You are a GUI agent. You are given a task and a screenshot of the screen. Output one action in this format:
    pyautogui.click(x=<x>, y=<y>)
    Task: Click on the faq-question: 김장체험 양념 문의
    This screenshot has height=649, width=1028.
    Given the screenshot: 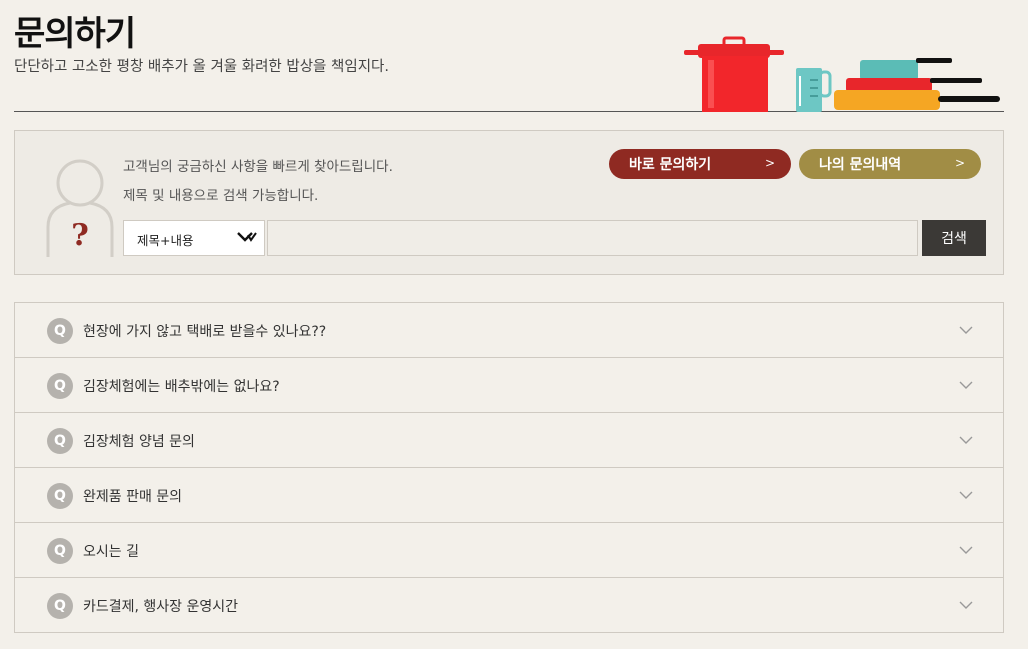 What is the action you would take?
    pyautogui.click(x=139, y=442)
    